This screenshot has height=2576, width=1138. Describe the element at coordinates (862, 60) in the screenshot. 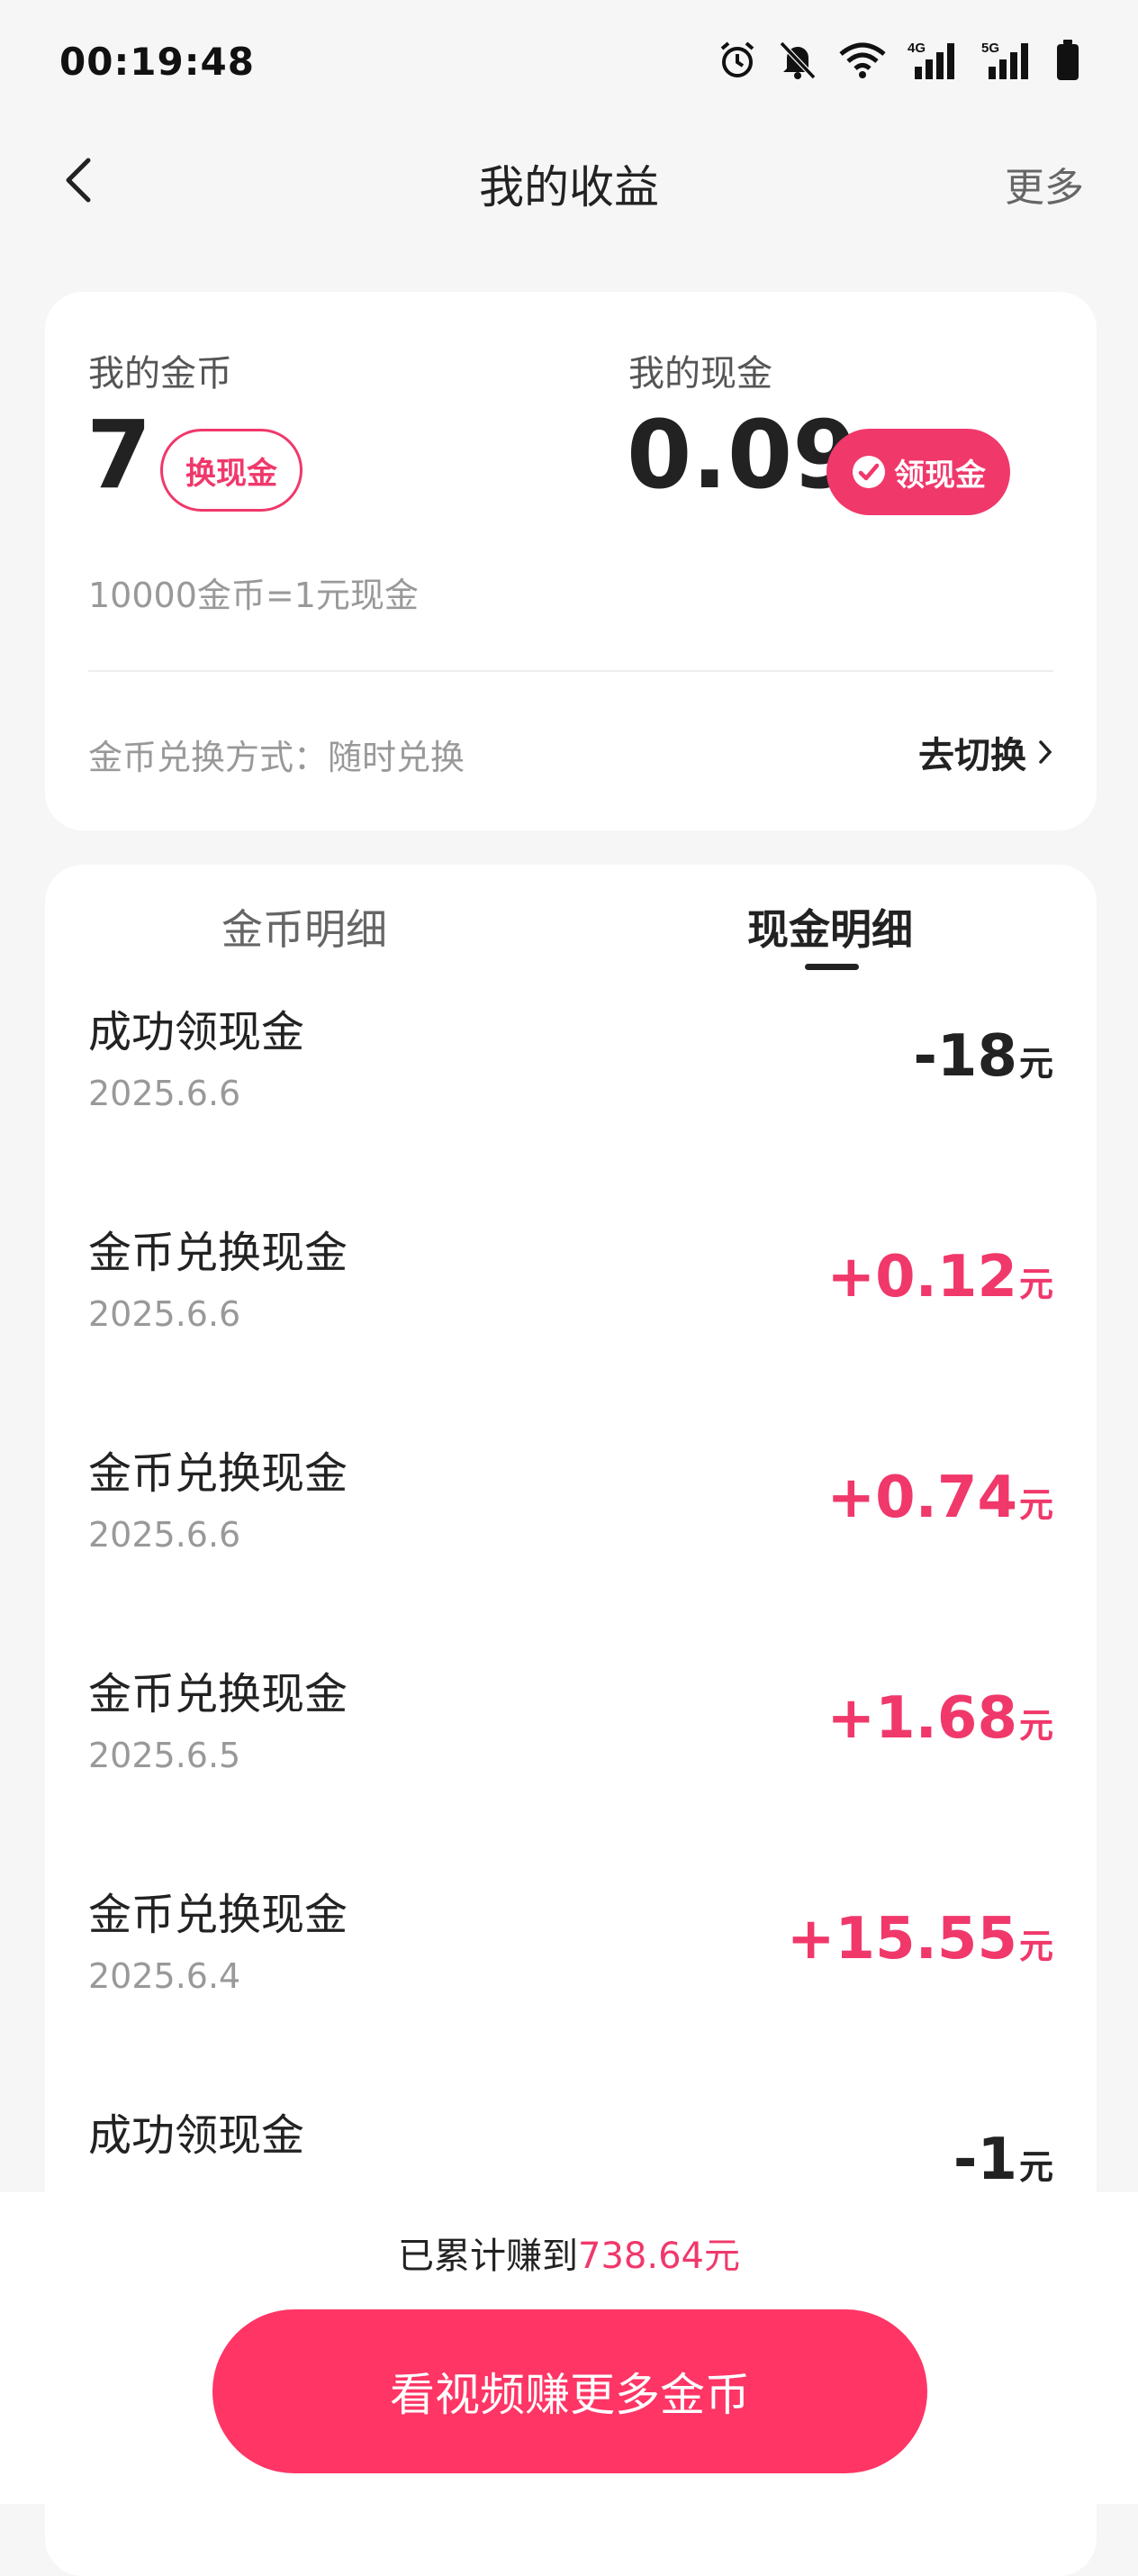

I see `wifi-icon` at that location.